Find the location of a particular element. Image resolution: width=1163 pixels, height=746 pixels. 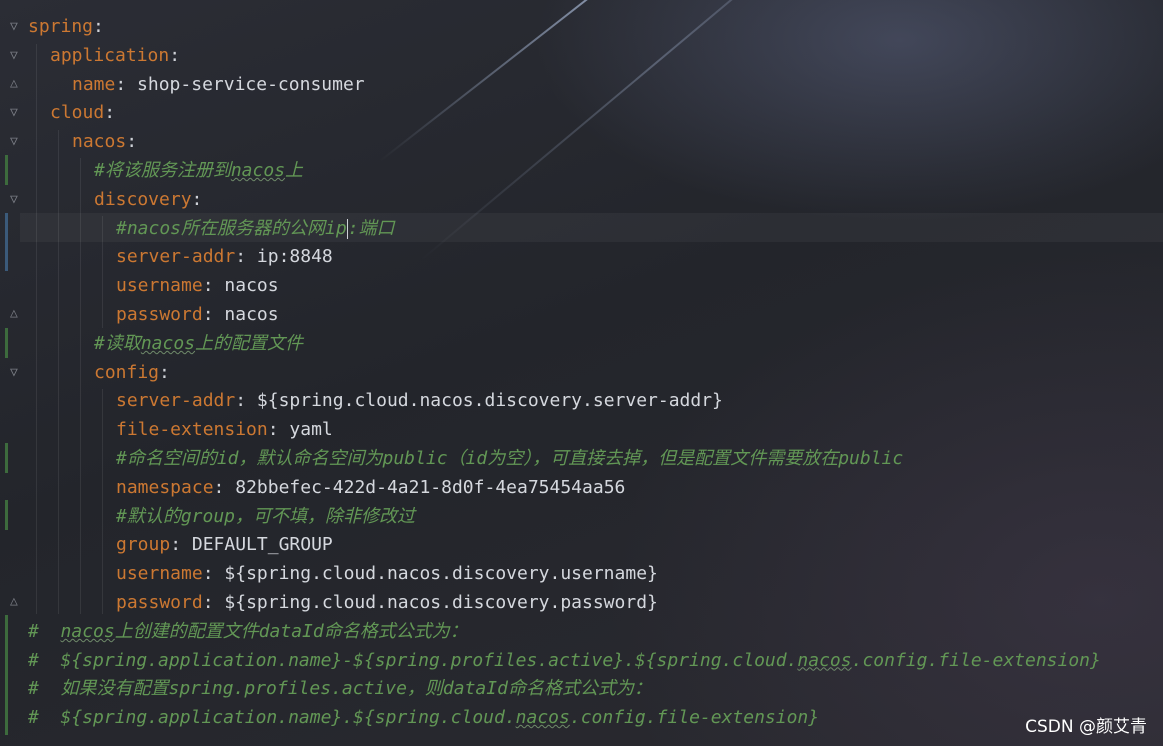

editor-gutter: ▽ ▽ ▽ ▽ ▽ ▽ △ △ △ is located at coordinates (11, 373).